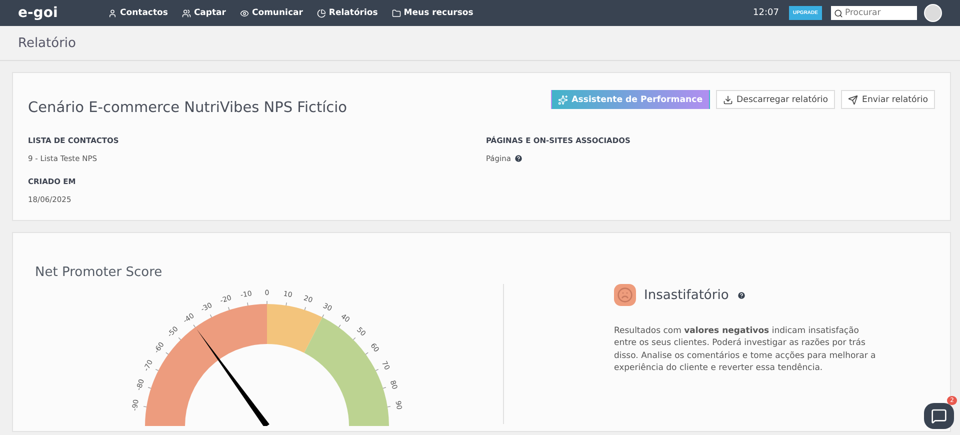  Describe the element at coordinates (563, 99) in the screenshot. I see `sparkles-icon` at that location.